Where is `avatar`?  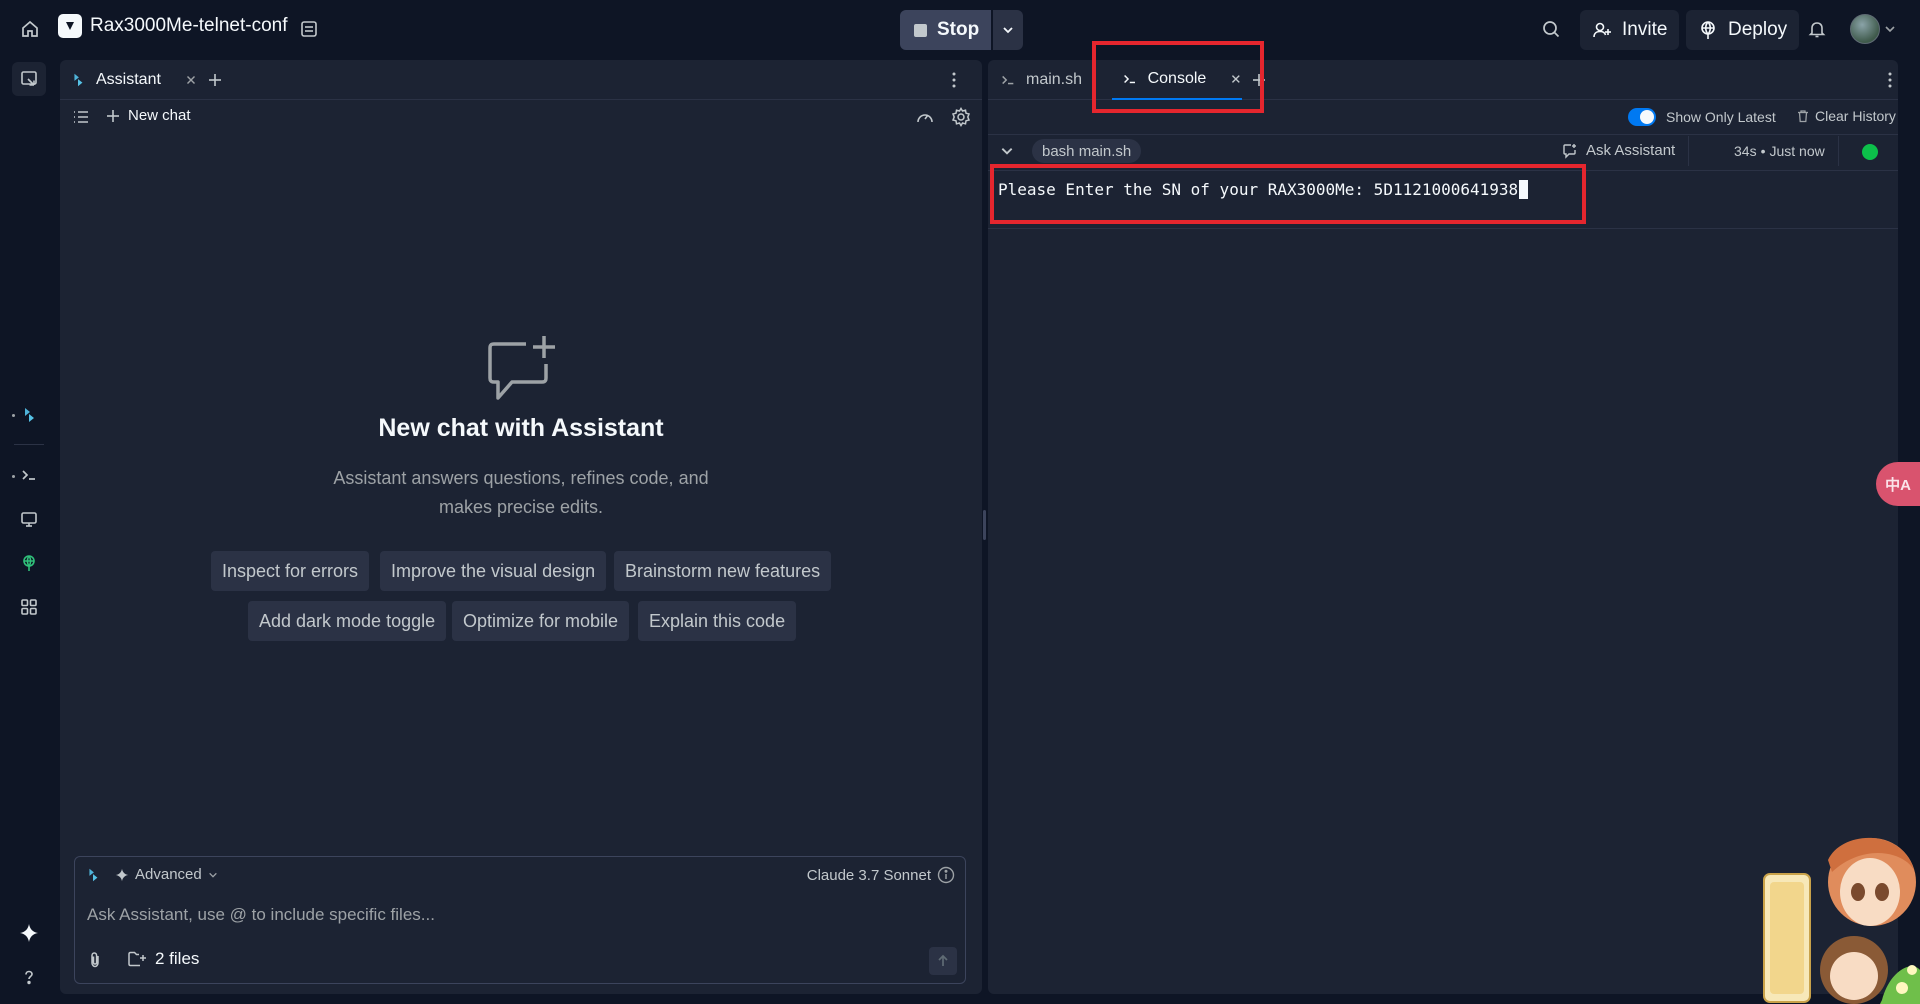
avatar is located at coordinates (1865, 29).